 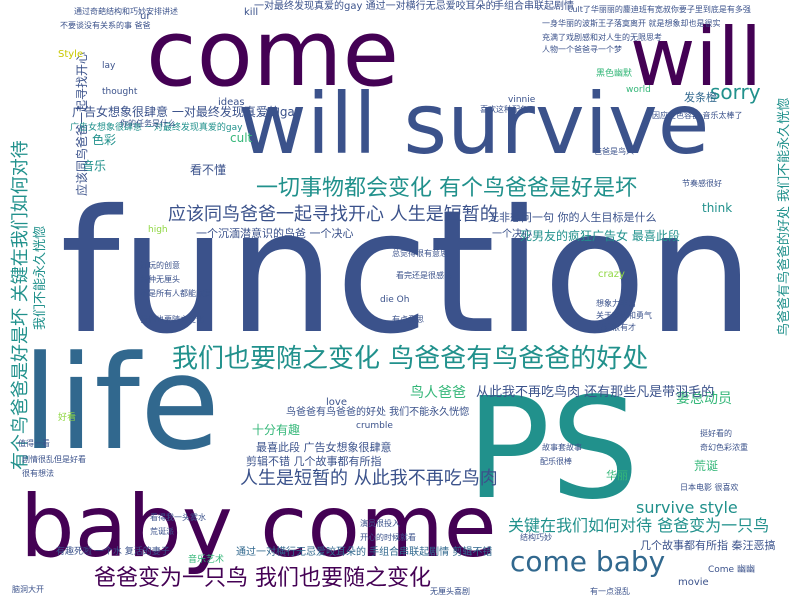 What do you see at coordinates (438, 393) in the screenshot?
I see `word-birdman: 鸟人爸爸` at bounding box center [438, 393].